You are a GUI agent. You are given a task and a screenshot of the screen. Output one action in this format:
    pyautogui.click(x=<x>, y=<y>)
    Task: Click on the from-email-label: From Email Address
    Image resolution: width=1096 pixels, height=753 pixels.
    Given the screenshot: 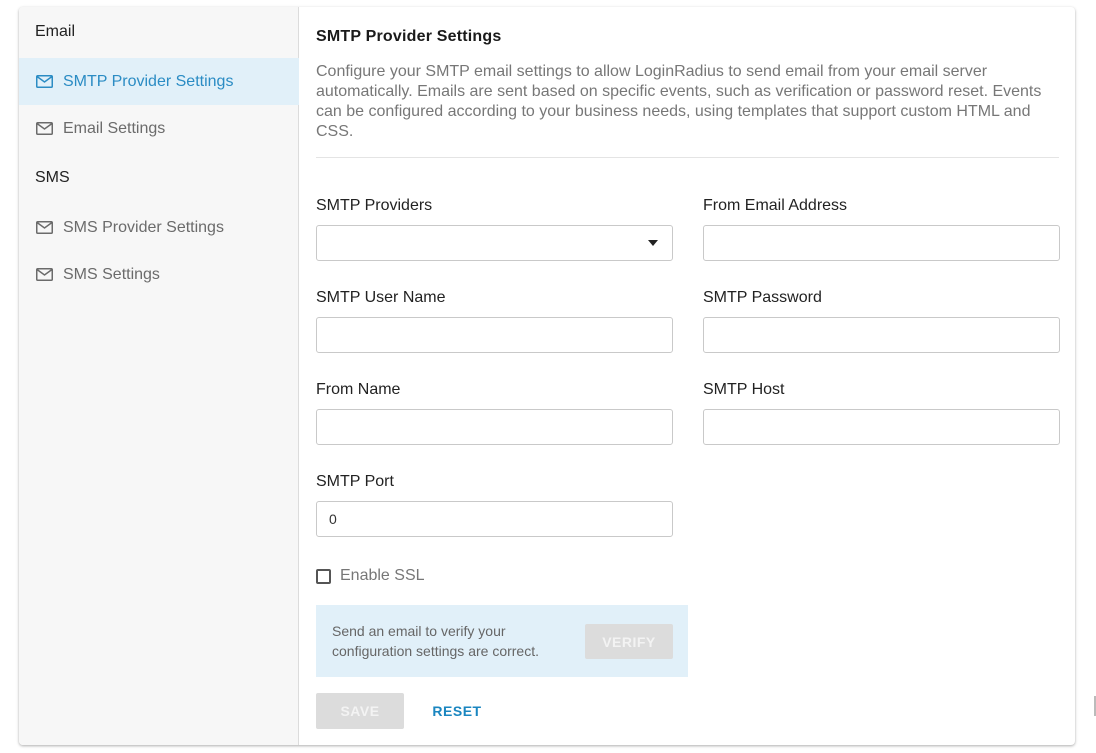 What is the action you would take?
    pyautogui.click(x=775, y=205)
    